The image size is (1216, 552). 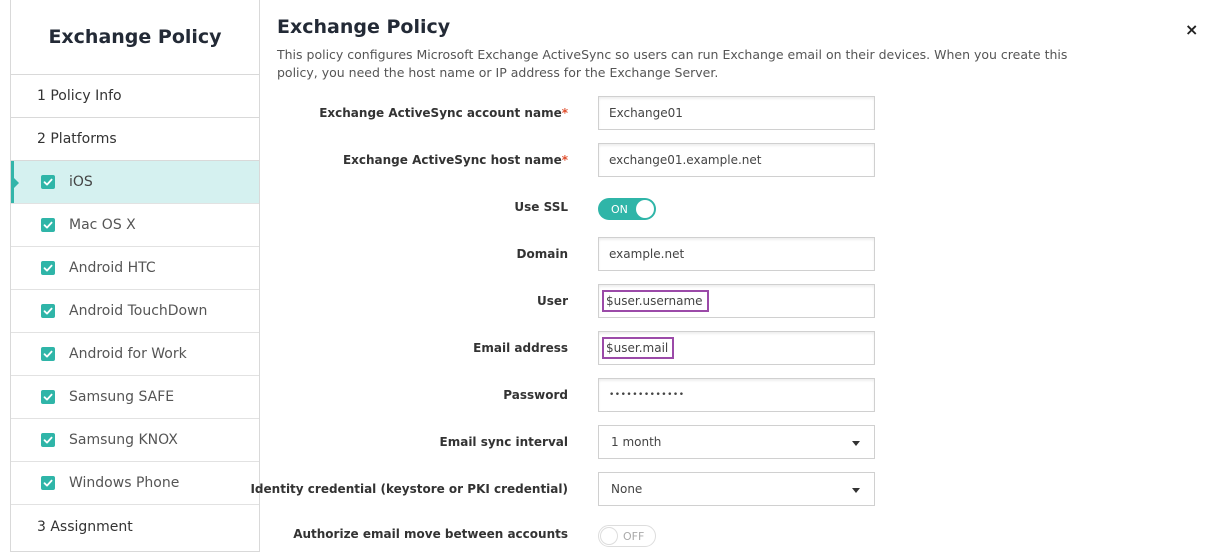 What do you see at coordinates (430, 534) in the screenshot?
I see `authorize-move-label: Authorize email move between accounts` at bounding box center [430, 534].